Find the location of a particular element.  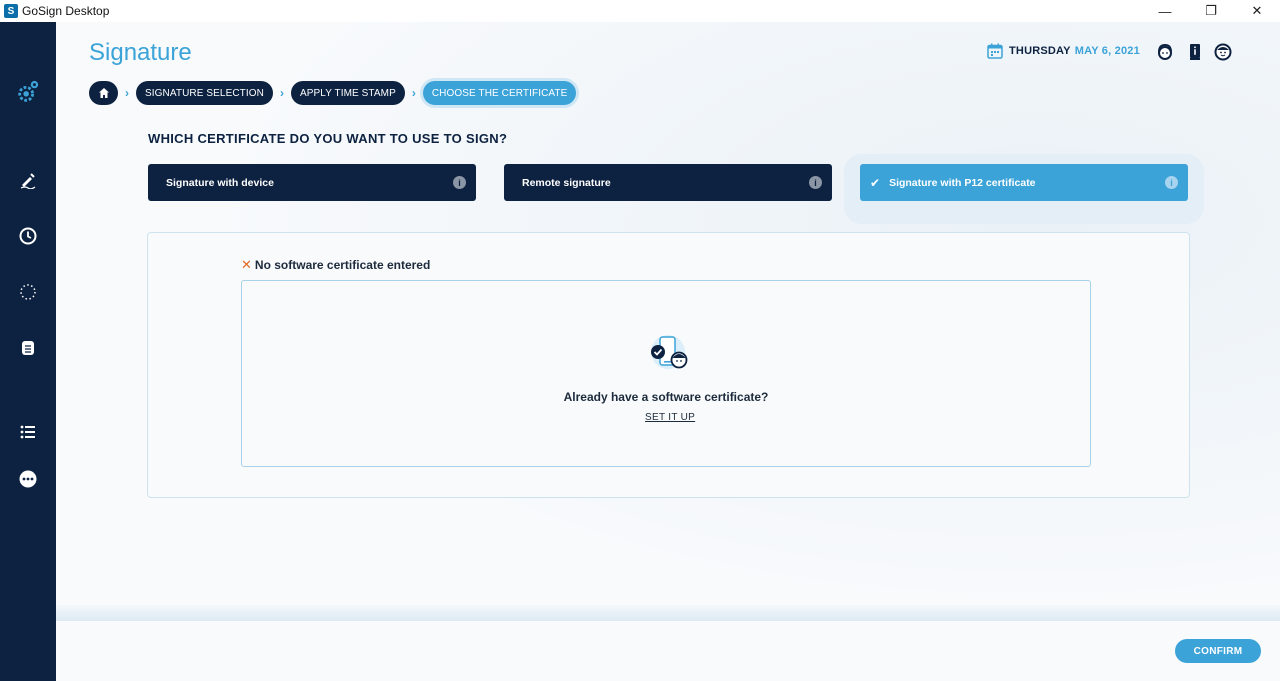

support-agent-icon is located at coordinates (1165, 52).